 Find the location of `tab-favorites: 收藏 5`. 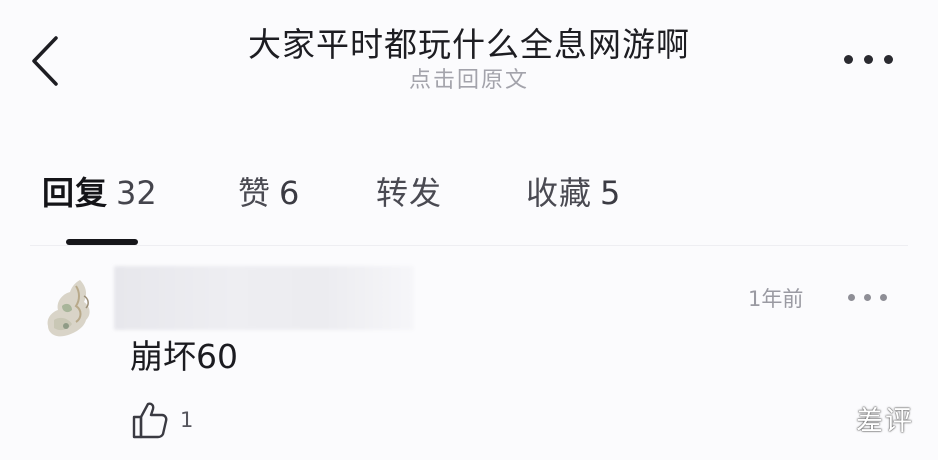

tab-favorites: 收藏 5 is located at coordinates (573, 193).